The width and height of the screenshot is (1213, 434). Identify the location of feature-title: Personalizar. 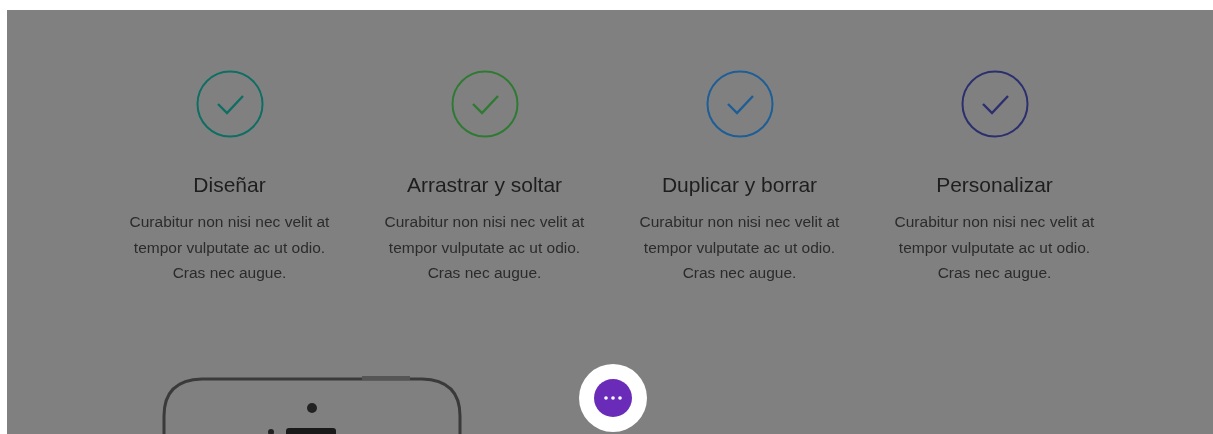
(994, 185).